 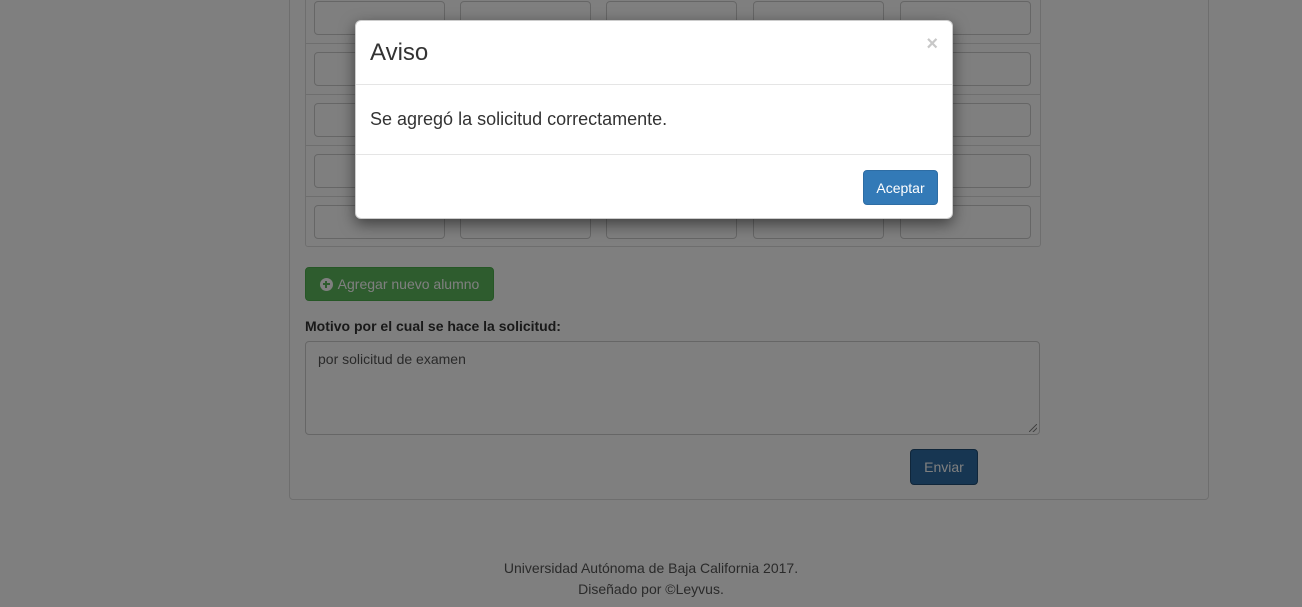 What do you see at coordinates (654, 53) in the screenshot?
I see `modal-header: Aviso ×` at bounding box center [654, 53].